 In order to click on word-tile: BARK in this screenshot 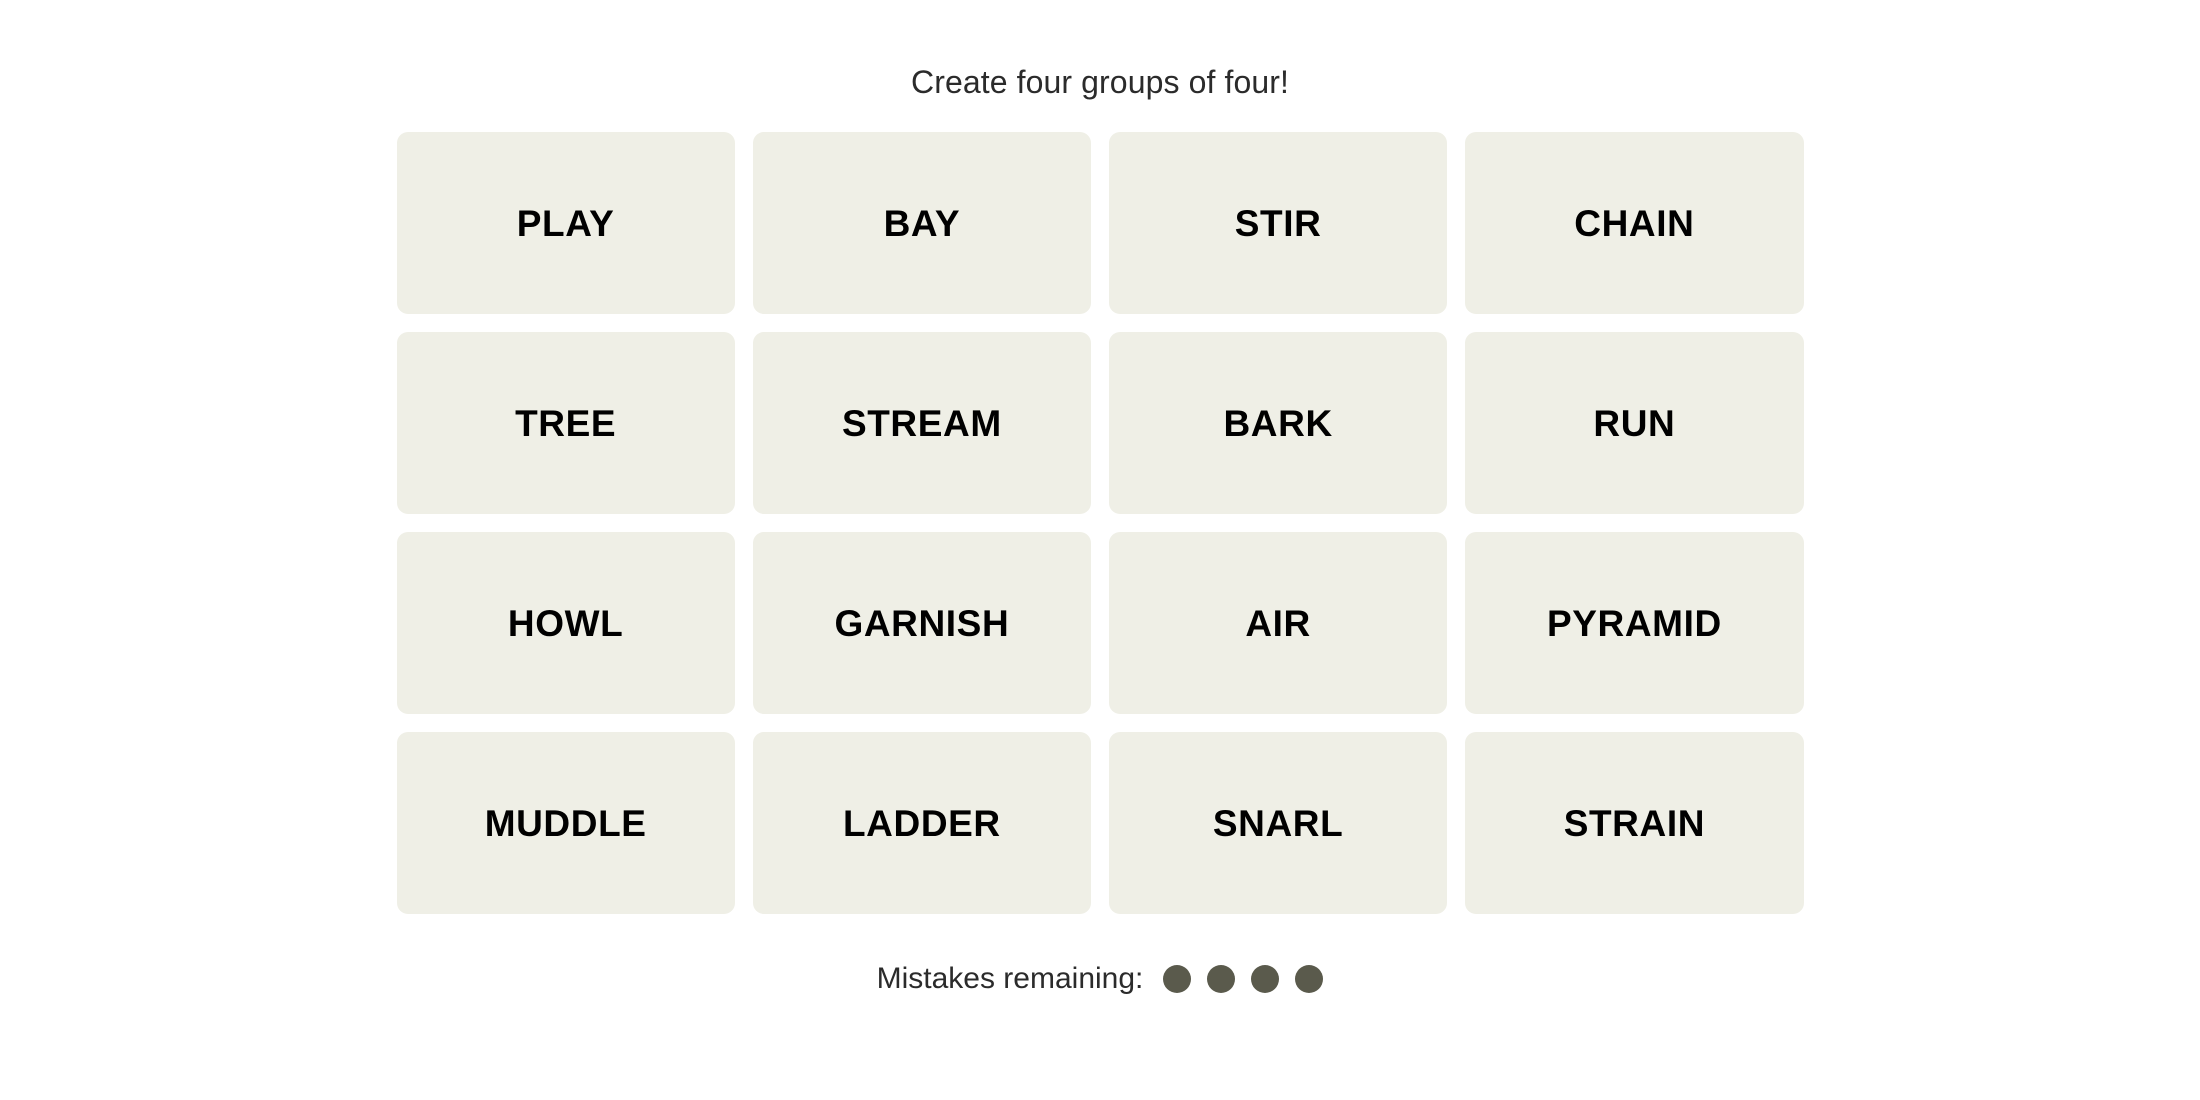, I will do `click(1278, 423)`.